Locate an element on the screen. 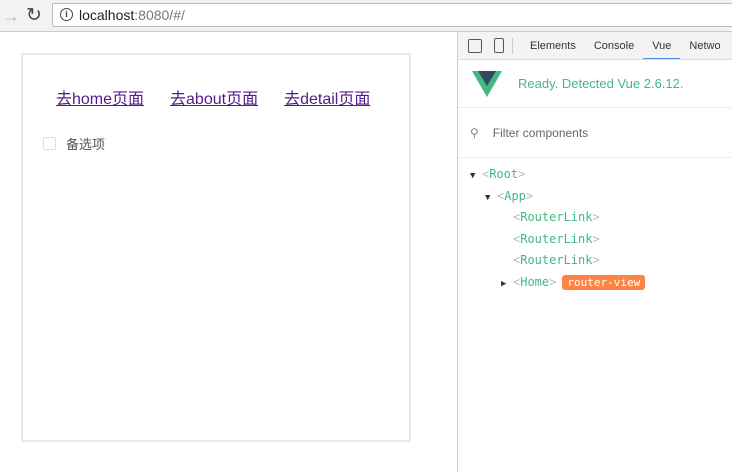 The width and height of the screenshot is (732, 472). checkbox-box is located at coordinates (49, 143).